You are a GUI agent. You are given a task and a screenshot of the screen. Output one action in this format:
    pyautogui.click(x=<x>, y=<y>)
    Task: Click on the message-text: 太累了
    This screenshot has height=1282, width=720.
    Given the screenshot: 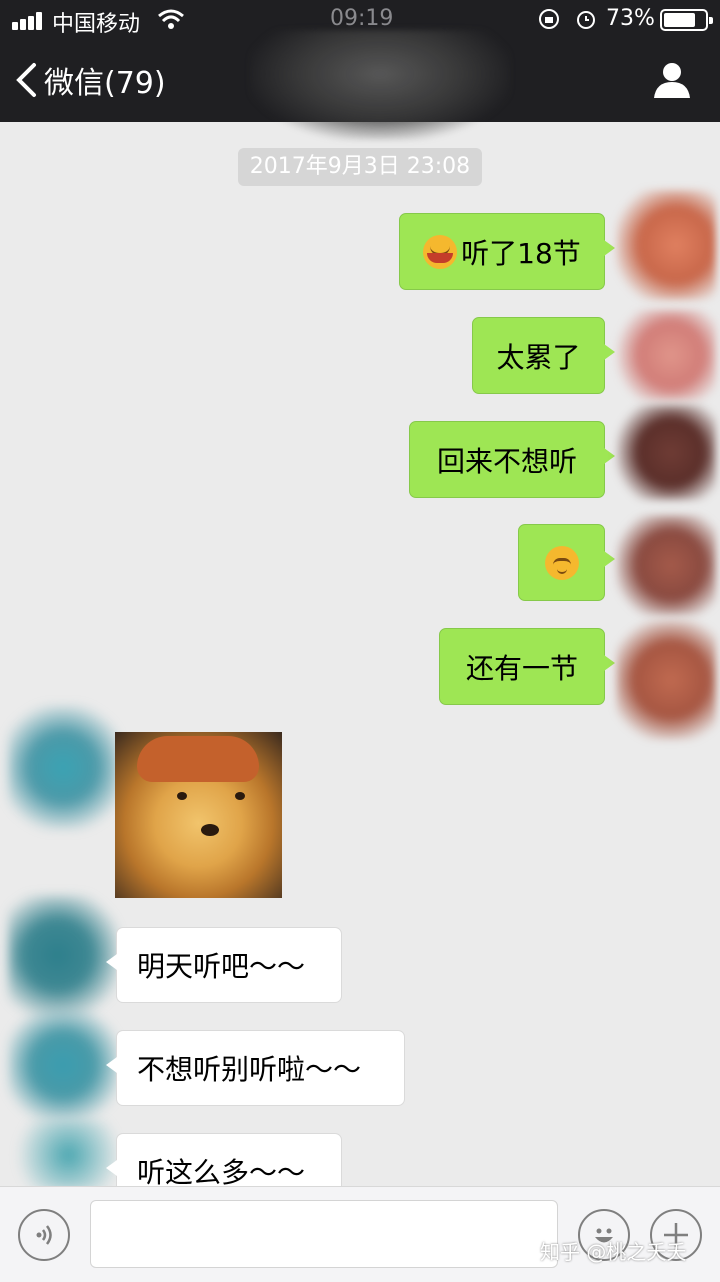 What is the action you would take?
    pyautogui.click(x=538, y=357)
    